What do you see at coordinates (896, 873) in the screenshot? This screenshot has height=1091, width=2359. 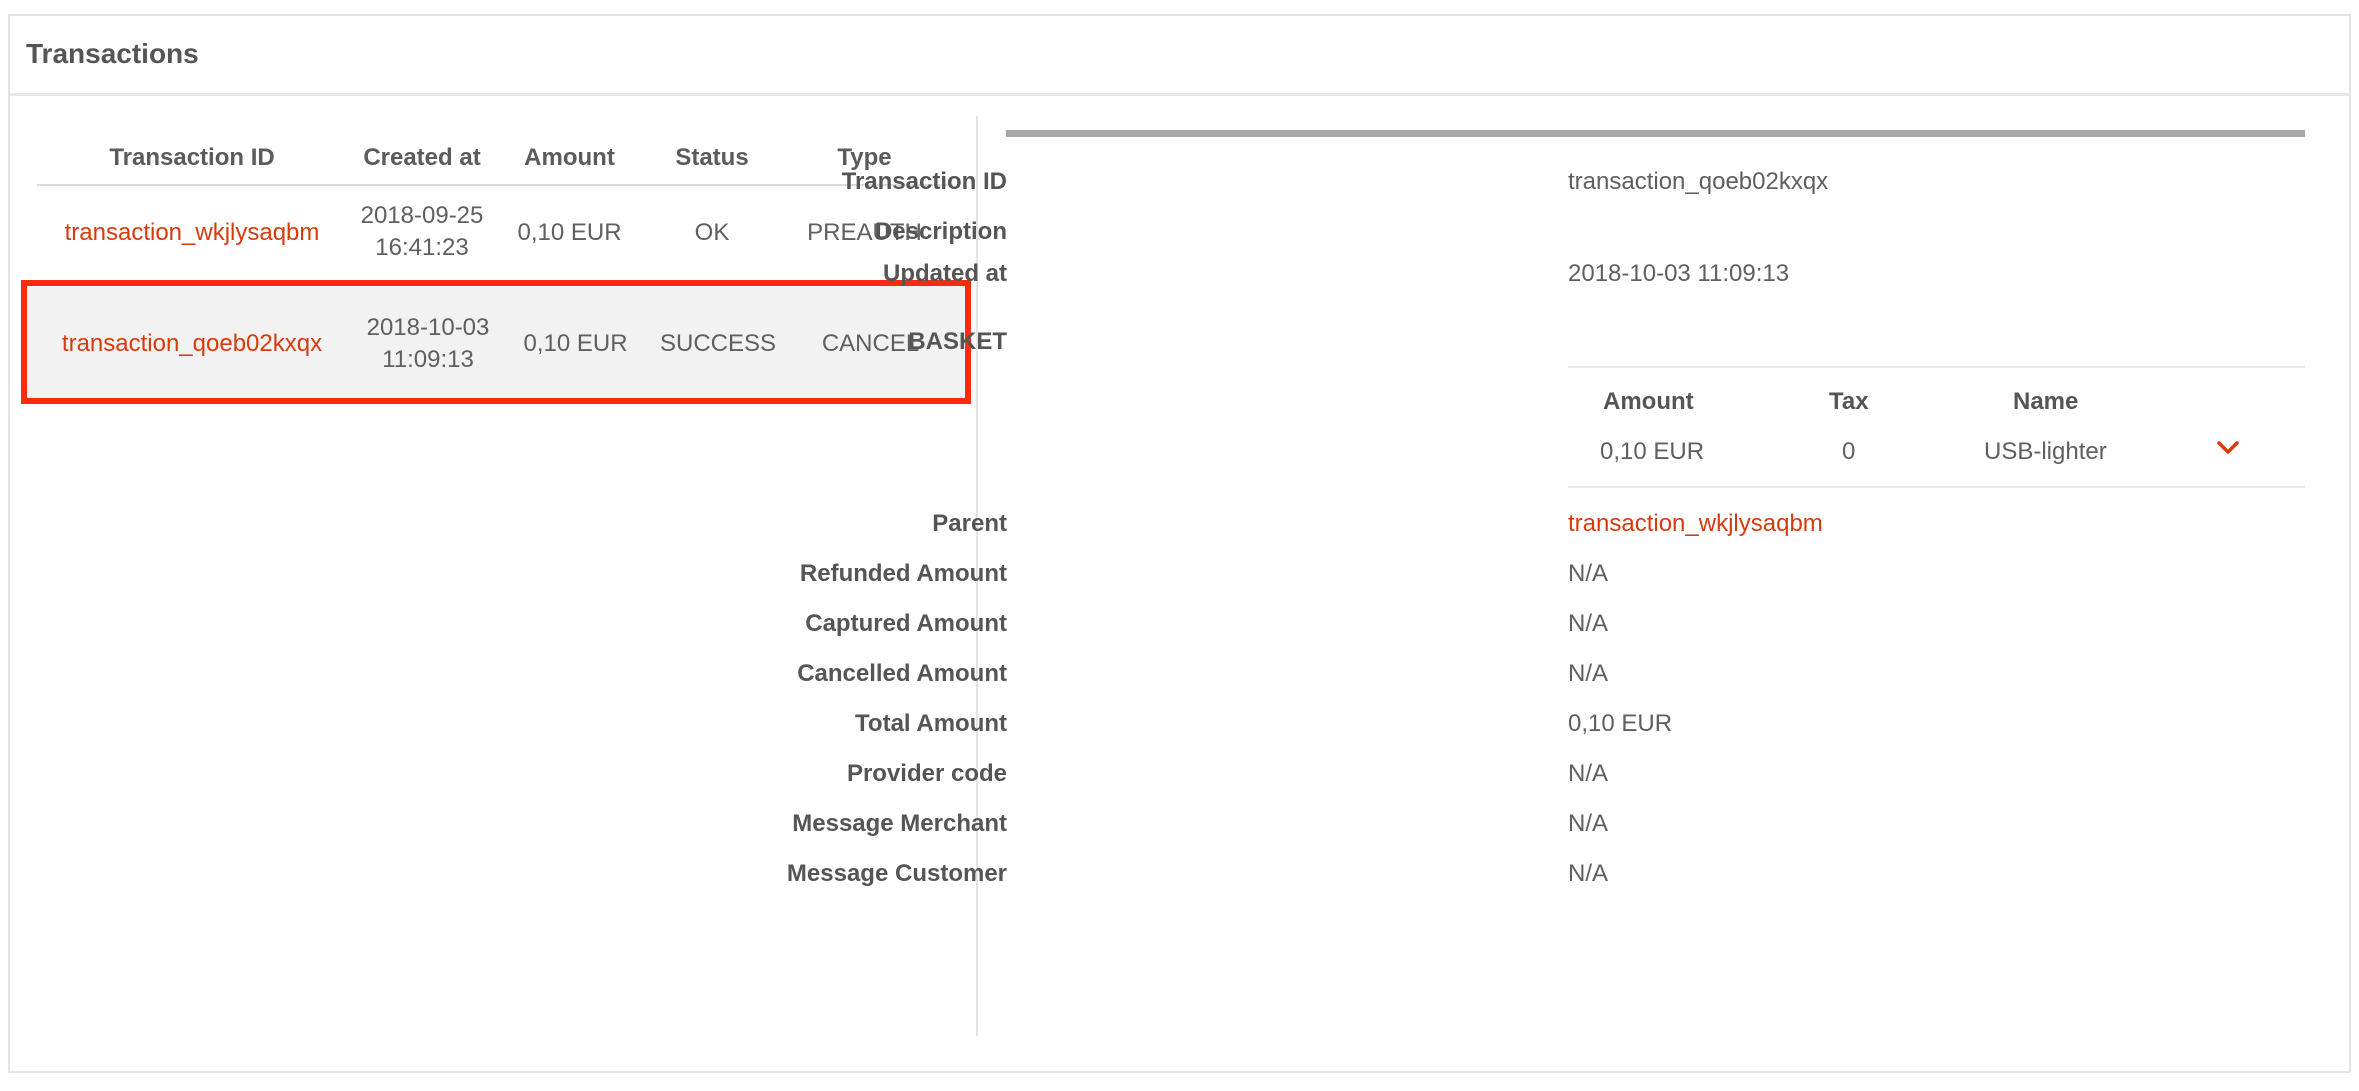 I see `label-message-customer: Message Customer` at bounding box center [896, 873].